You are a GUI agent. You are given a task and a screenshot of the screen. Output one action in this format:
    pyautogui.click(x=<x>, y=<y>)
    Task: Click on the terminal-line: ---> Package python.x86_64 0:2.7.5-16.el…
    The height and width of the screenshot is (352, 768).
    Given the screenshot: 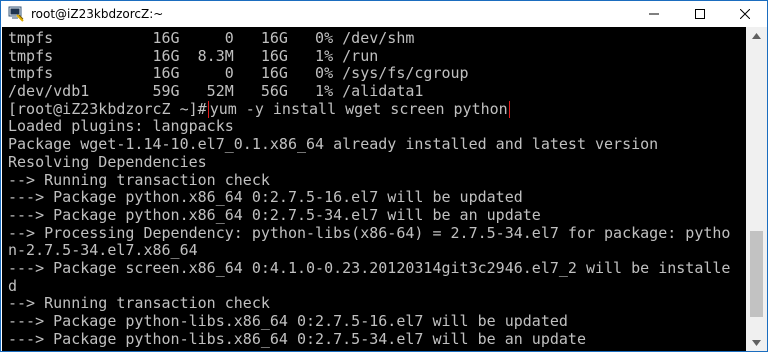 What is the action you would take?
    pyautogui.click(x=265, y=198)
    